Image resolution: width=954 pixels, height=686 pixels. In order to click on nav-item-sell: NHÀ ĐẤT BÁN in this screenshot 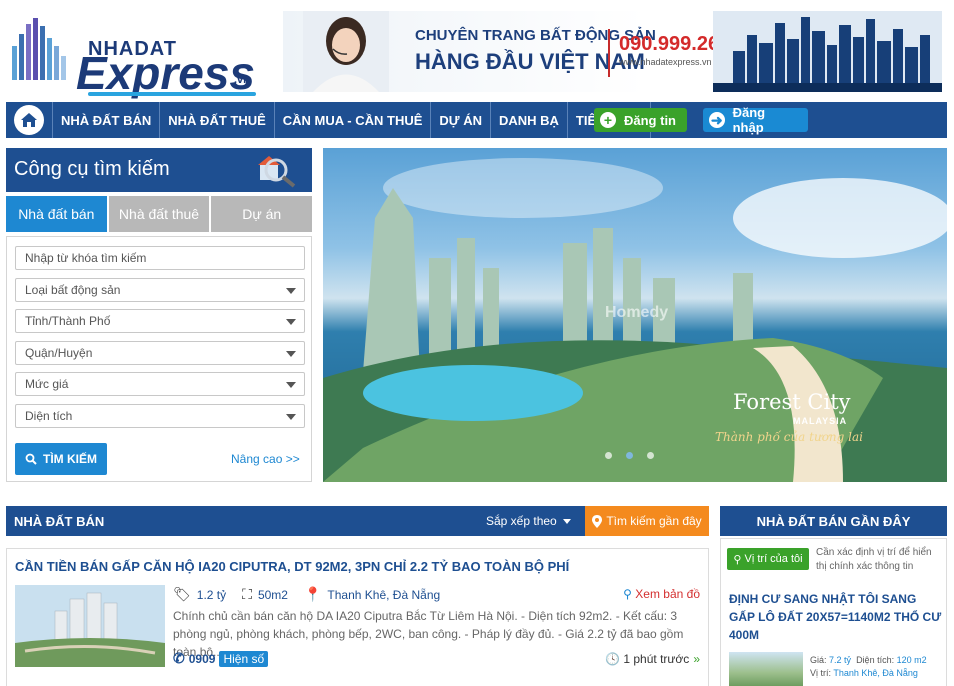, I will do `click(107, 120)`.